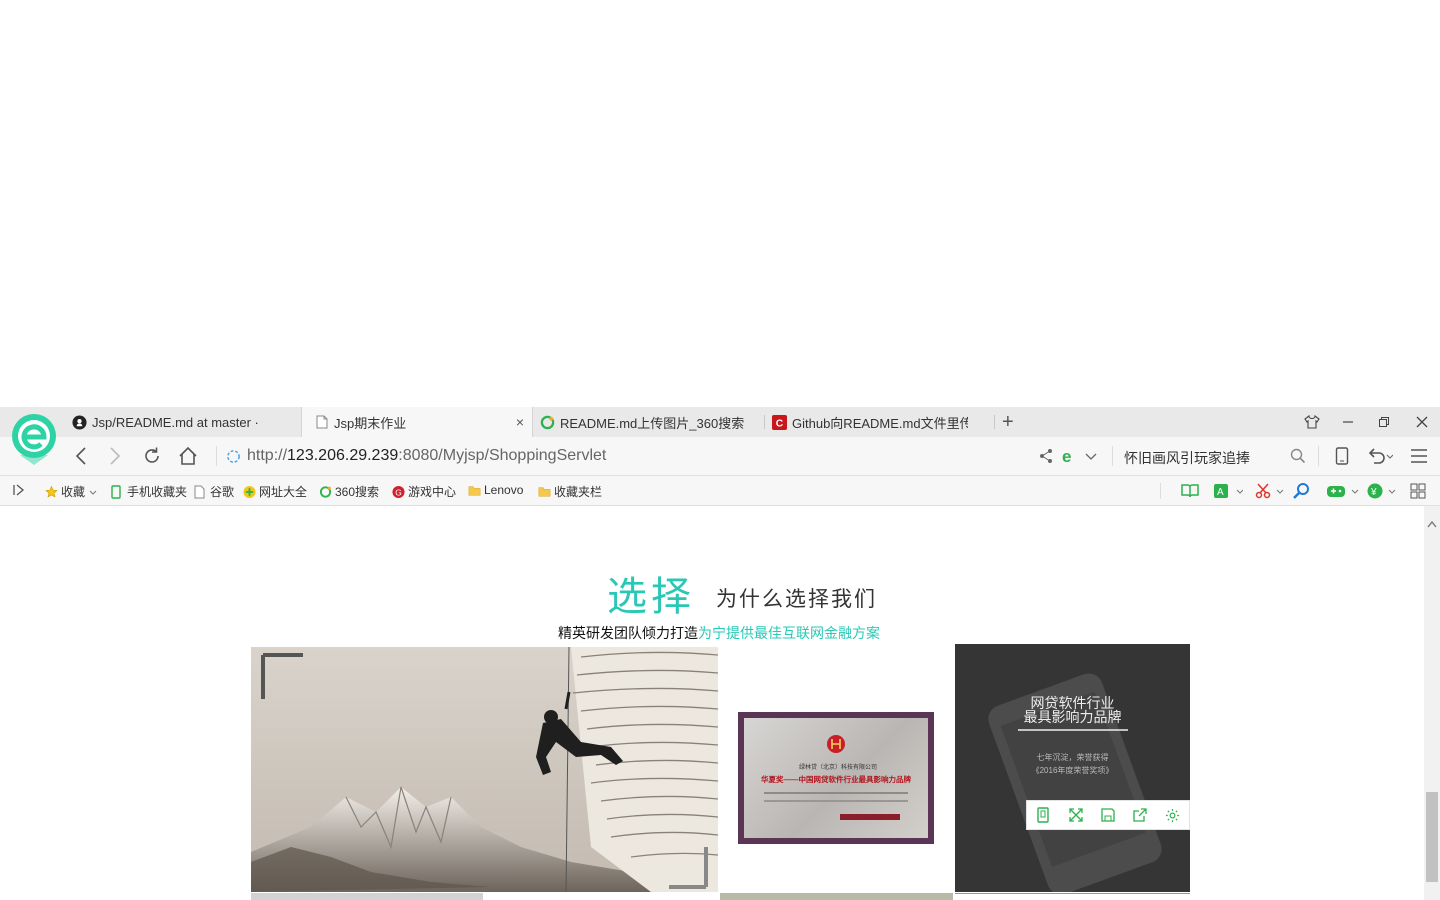  Describe the element at coordinates (35, 440) in the screenshot. I see `browser-logo` at that location.